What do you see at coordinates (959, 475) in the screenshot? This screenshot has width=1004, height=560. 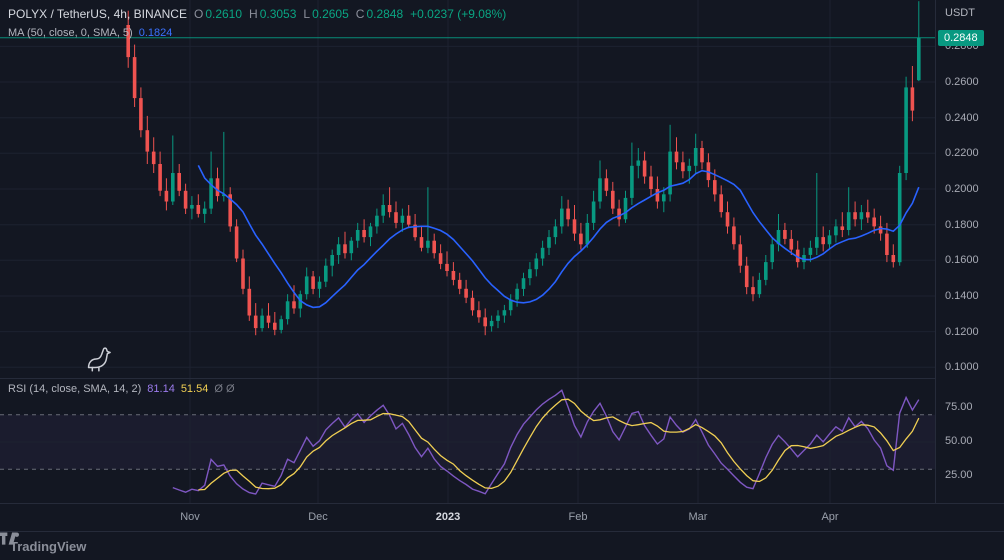 I see `rsi-tick-label: 25.00` at bounding box center [959, 475].